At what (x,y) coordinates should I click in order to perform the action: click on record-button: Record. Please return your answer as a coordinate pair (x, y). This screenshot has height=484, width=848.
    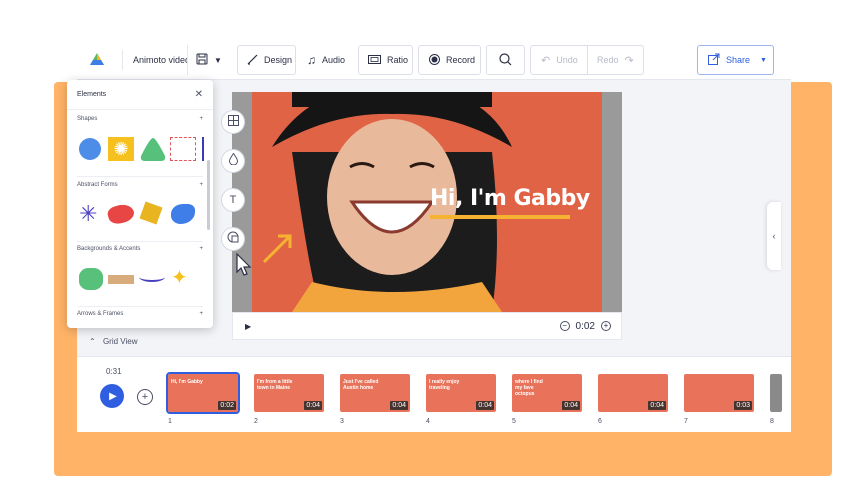
    Looking at the image, I should click on (449, 60).